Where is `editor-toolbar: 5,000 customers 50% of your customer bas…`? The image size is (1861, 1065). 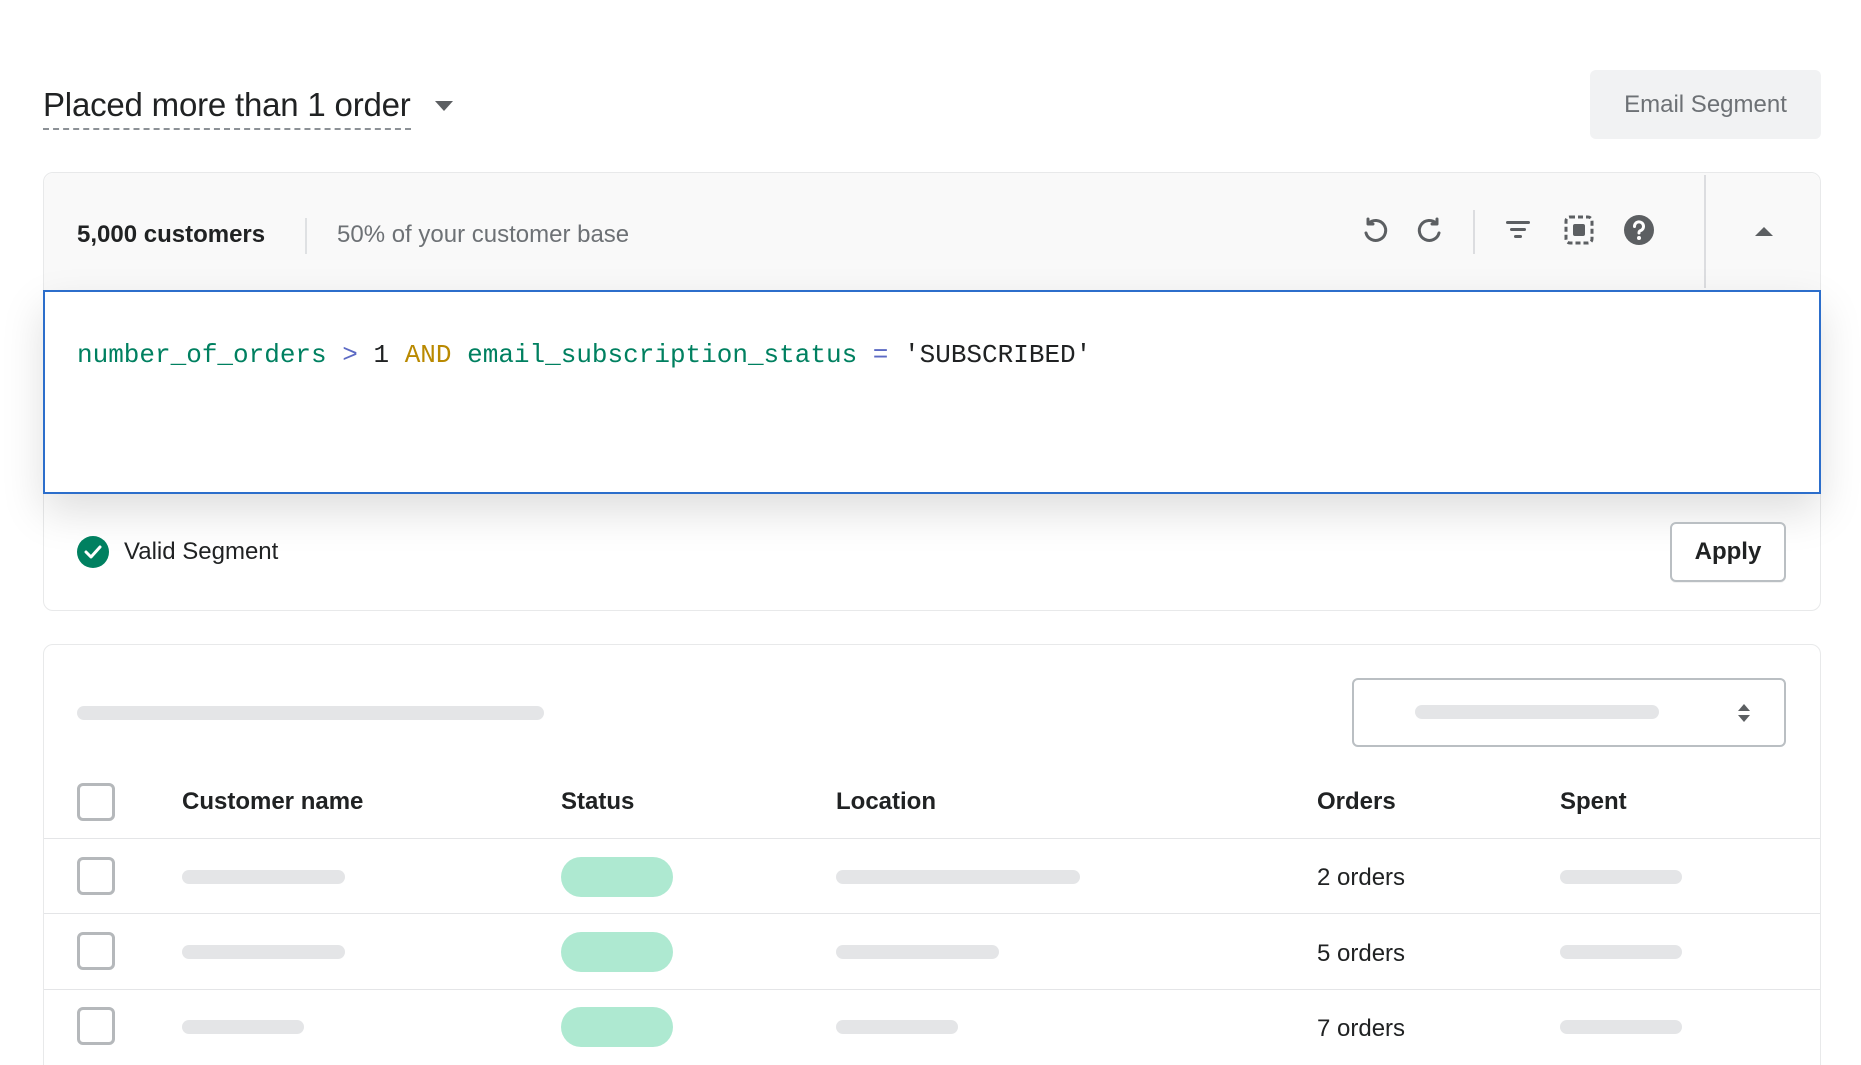
editor-toolbar: 5,000 customers 50% of your customer bas… is located at coordinates (932, 232).